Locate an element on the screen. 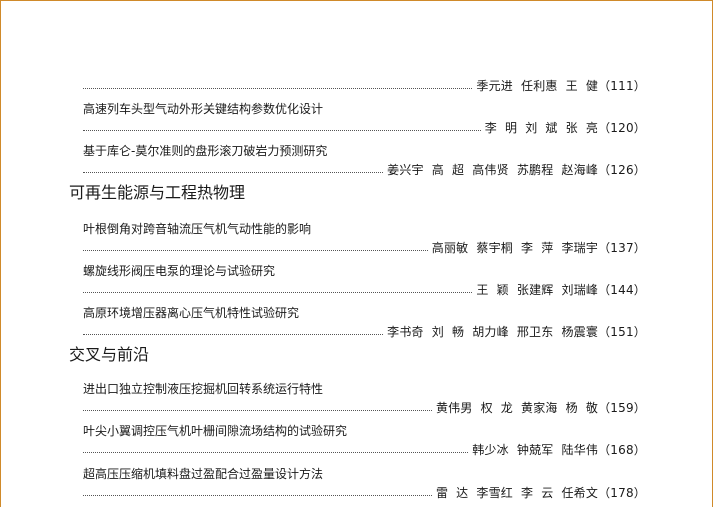 Image resolution: width=715 pixels, height=507 pixels. toc-authors: 韩少冰 钟兢军 陆华伟（168） is located at coordinates (559, 450).